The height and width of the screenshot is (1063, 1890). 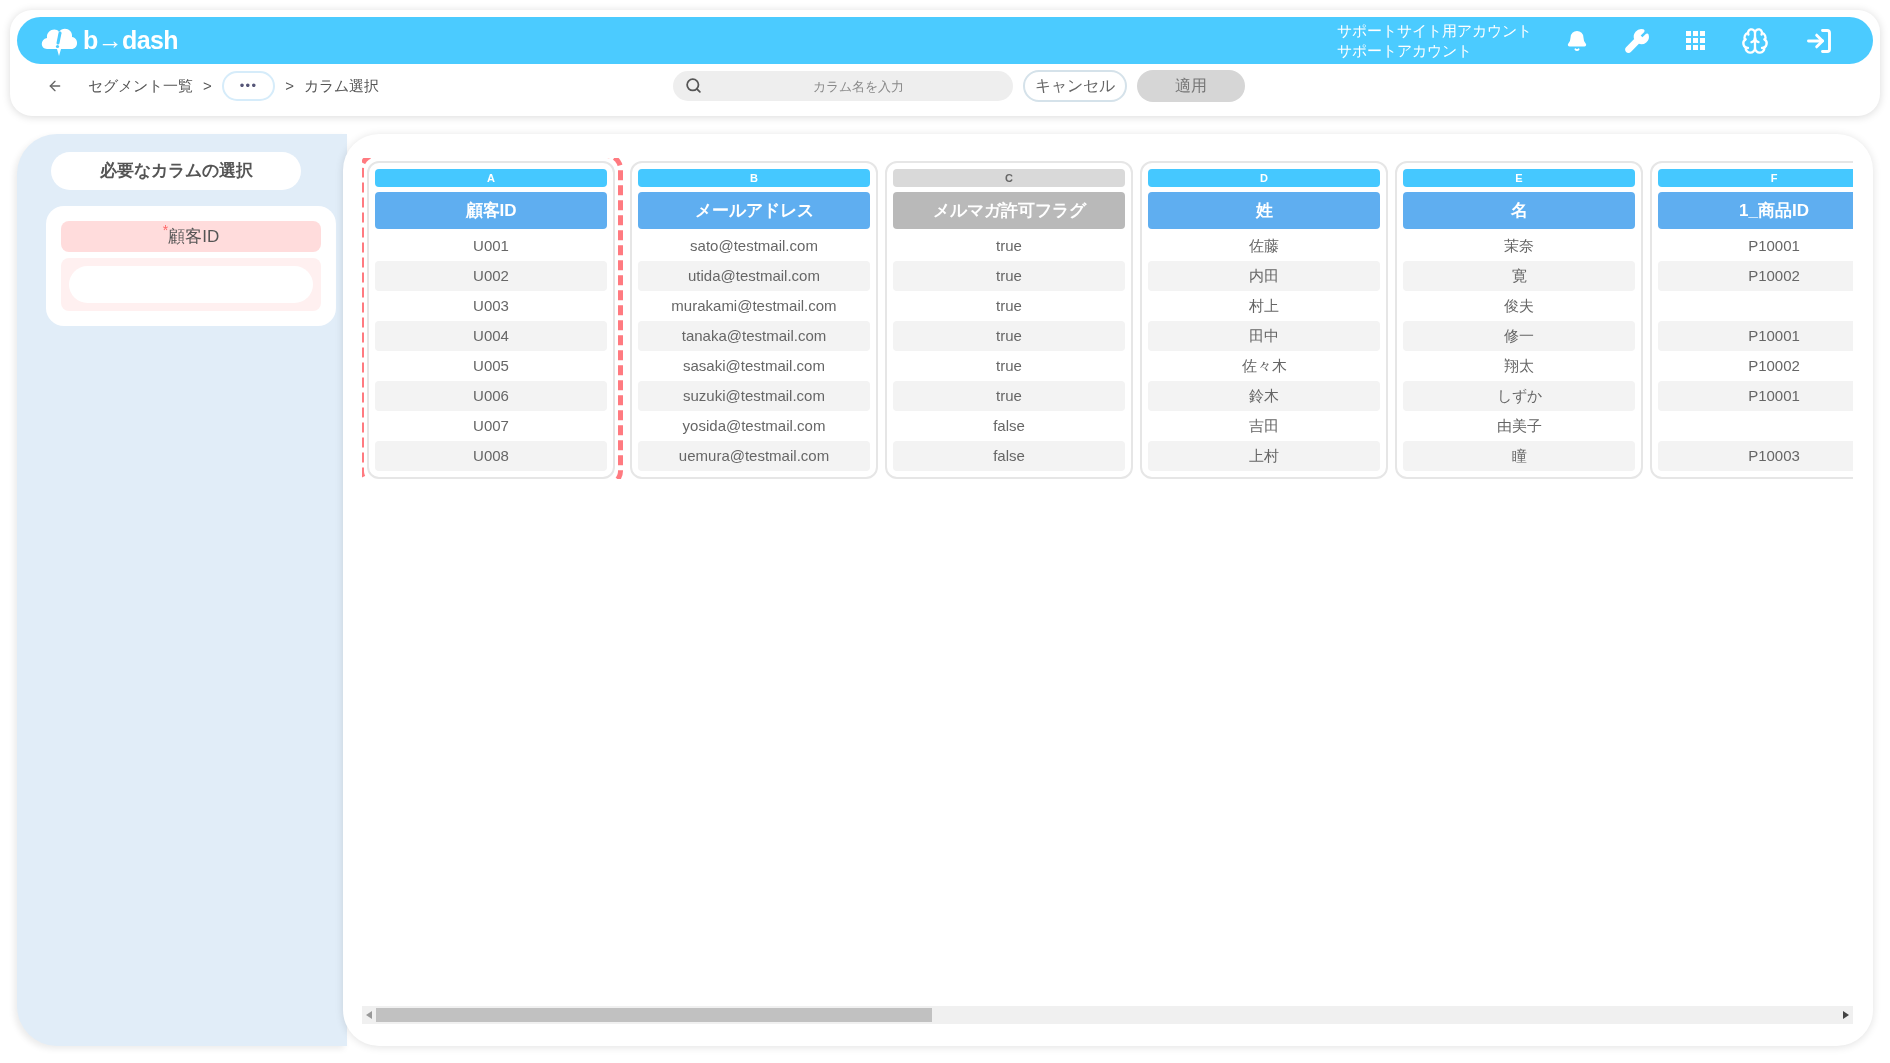 I want to click on column-card: D 姓 佐藤 内田 村上 田中 佐々木 鈴木 吉田 上村, so click(x=1264, y=320).